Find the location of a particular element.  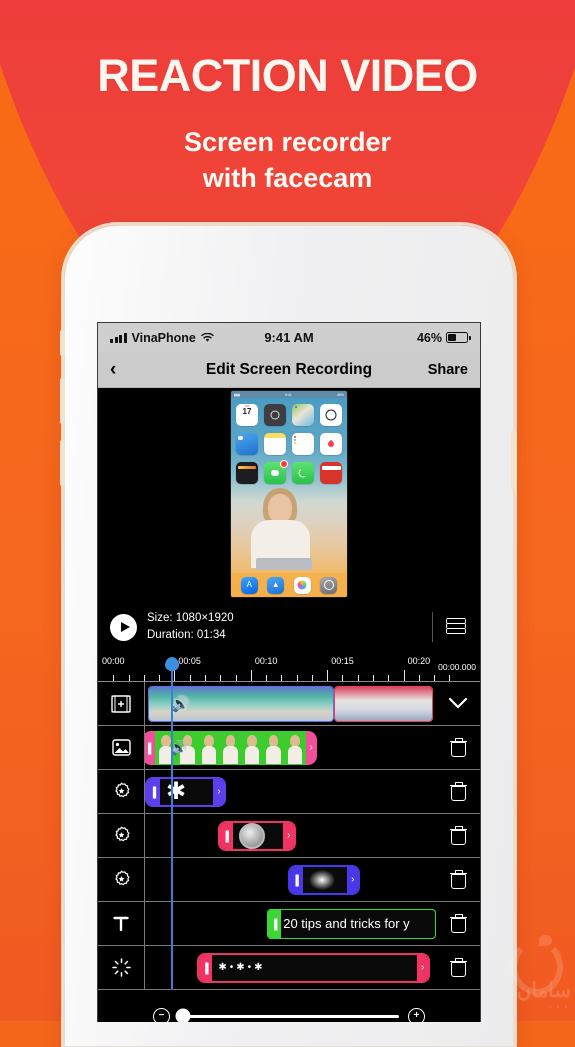

track-clip-area: || › 🔊 is located at coordinates (290, 747).